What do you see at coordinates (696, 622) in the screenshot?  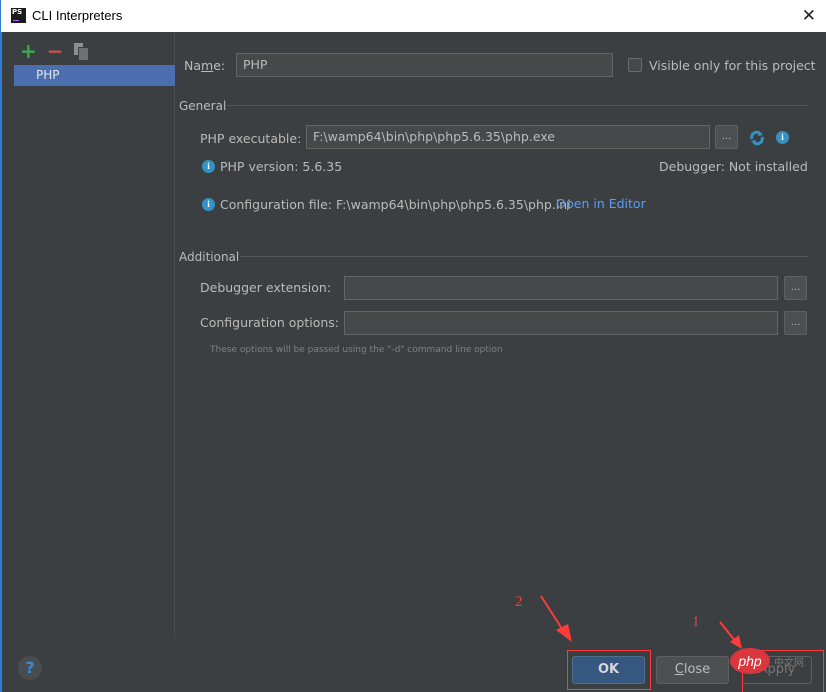 I see `annotation-number-1: 1` at bounding box center [696, 622].